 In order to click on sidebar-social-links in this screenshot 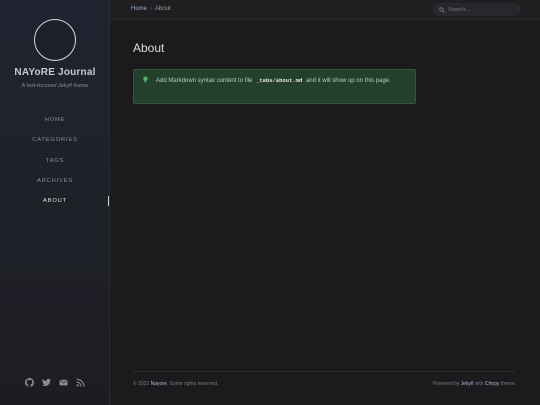, I will do `click(55, 382)`.